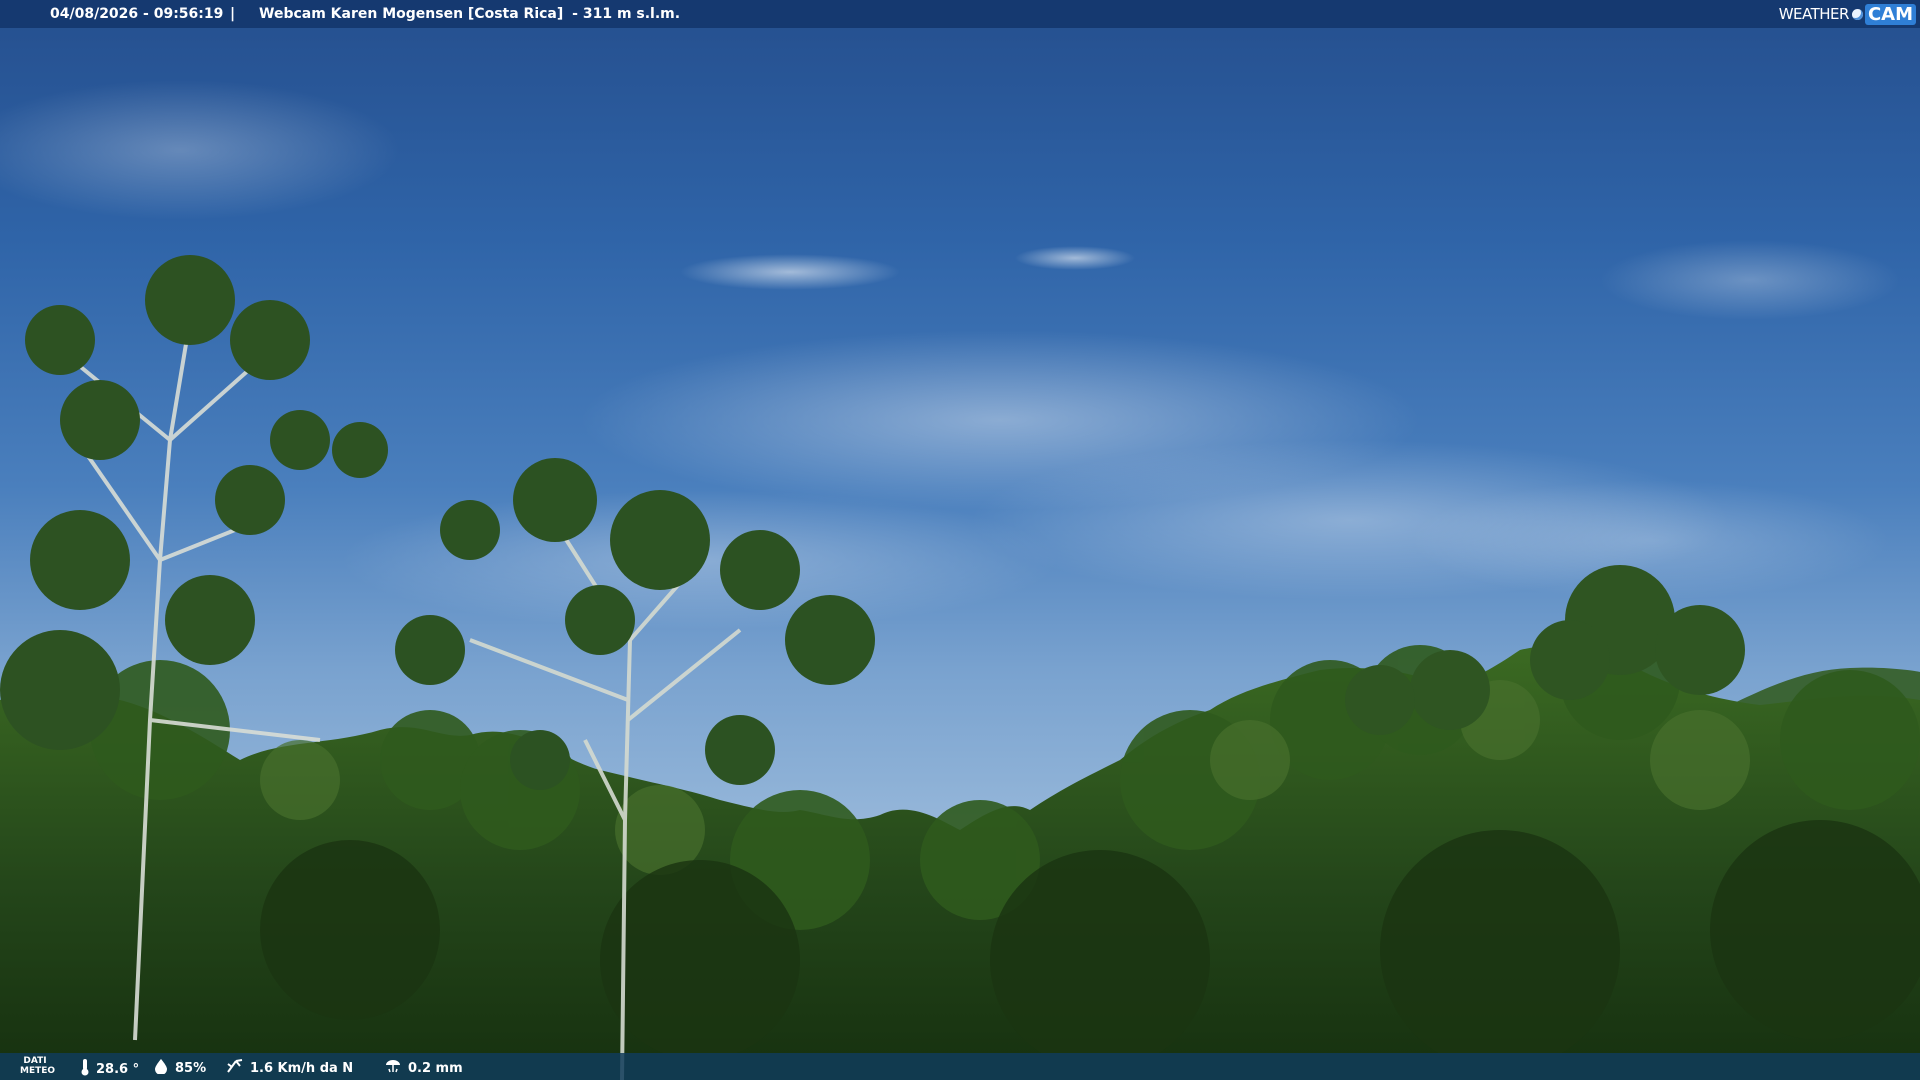 The image size is (1920, 1080). I want to click on webcam-name: Webcam Karen Mogensen [Costa Rica], so click(411, 14).